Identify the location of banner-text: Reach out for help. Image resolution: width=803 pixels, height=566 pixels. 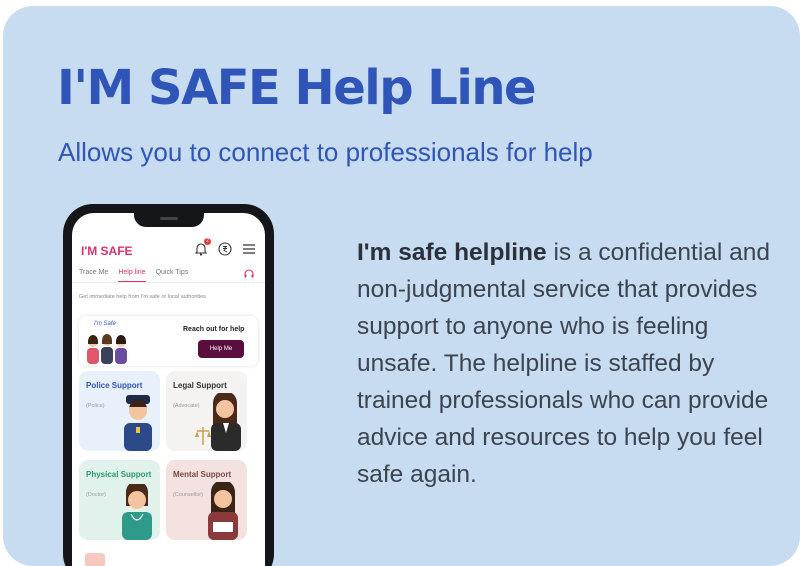
(214, 329).